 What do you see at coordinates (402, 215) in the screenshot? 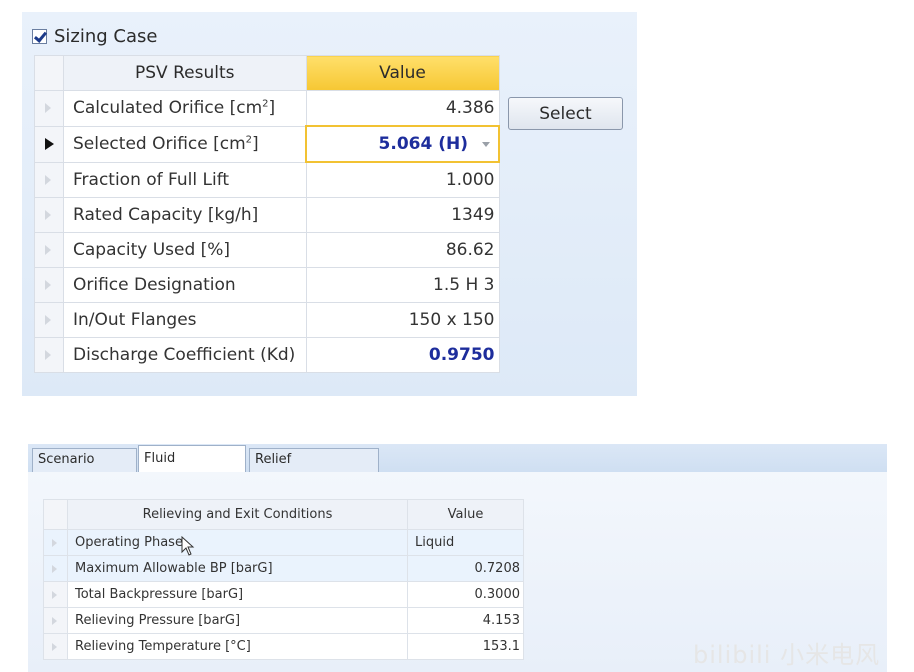
I see `rated-capacity-value: 1349` at bounding box center [402, 215].